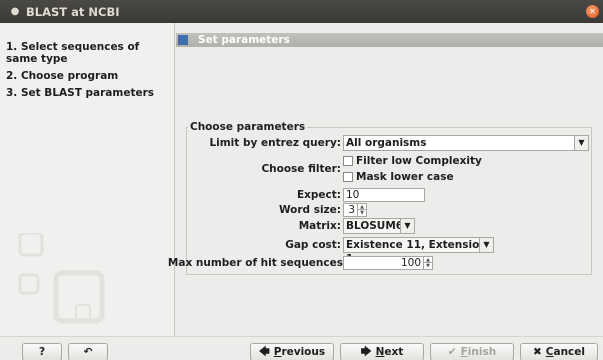 The height and width of the screenshot is (360, 603). I want to click on previous-button: 🡄 Previous, so click(292, 351).